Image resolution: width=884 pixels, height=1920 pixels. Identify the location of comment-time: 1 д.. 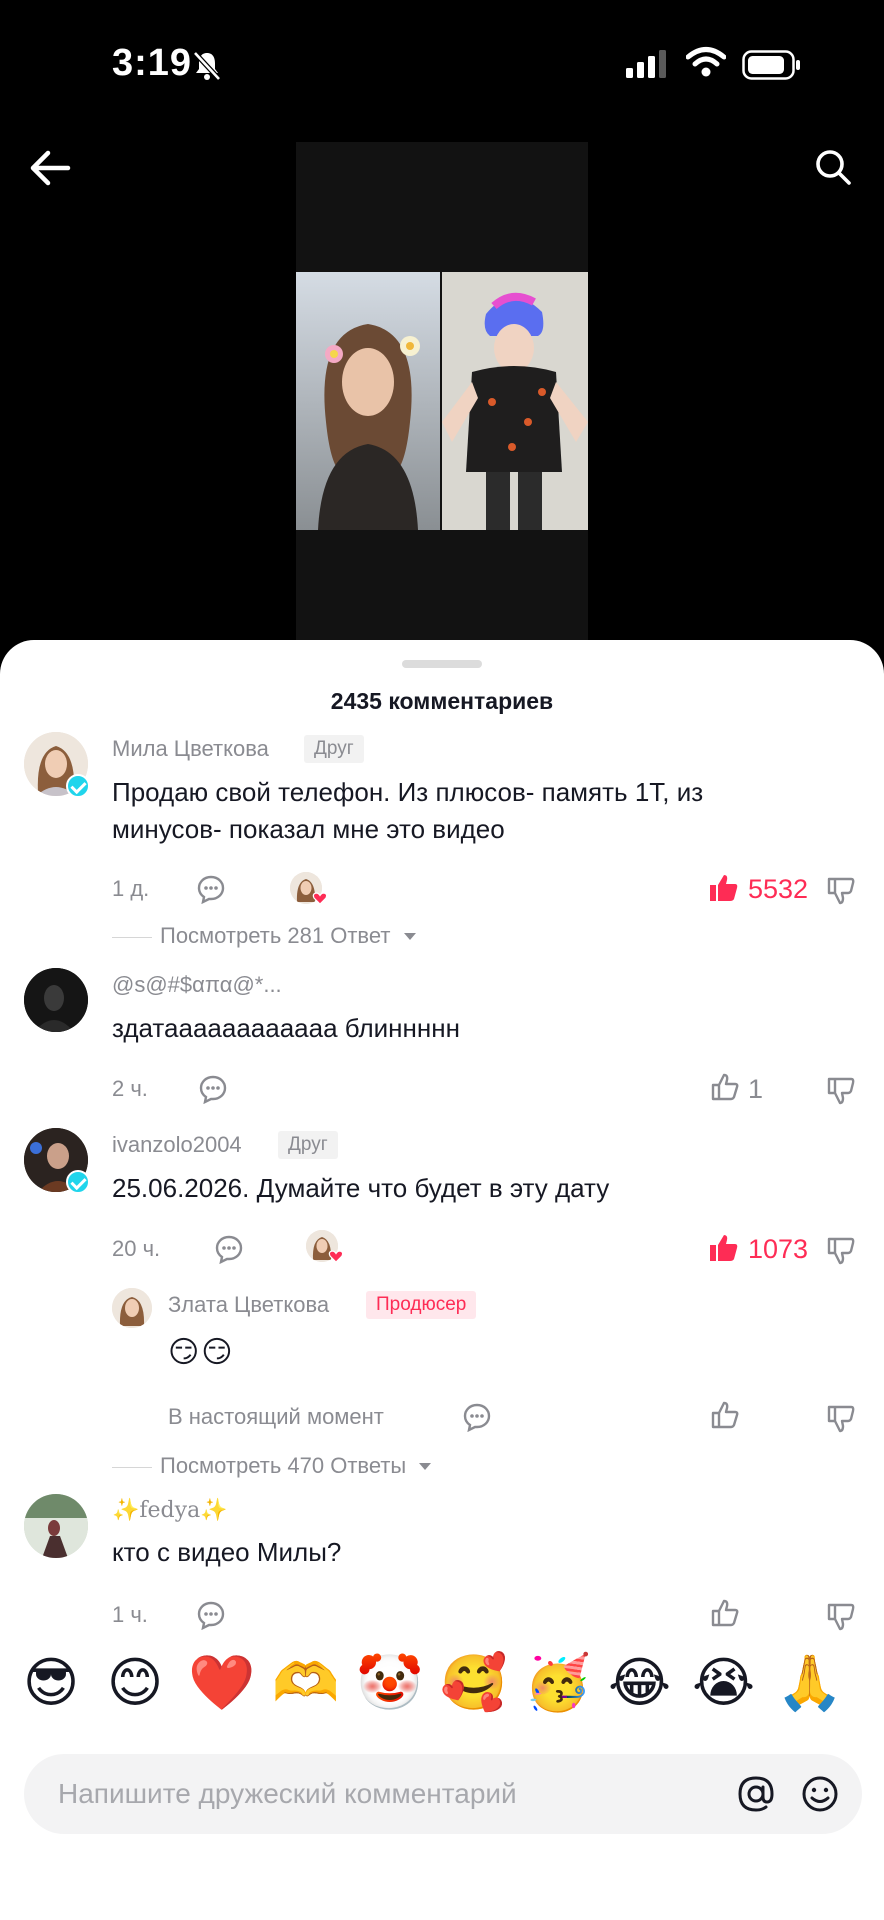
(131, 888).